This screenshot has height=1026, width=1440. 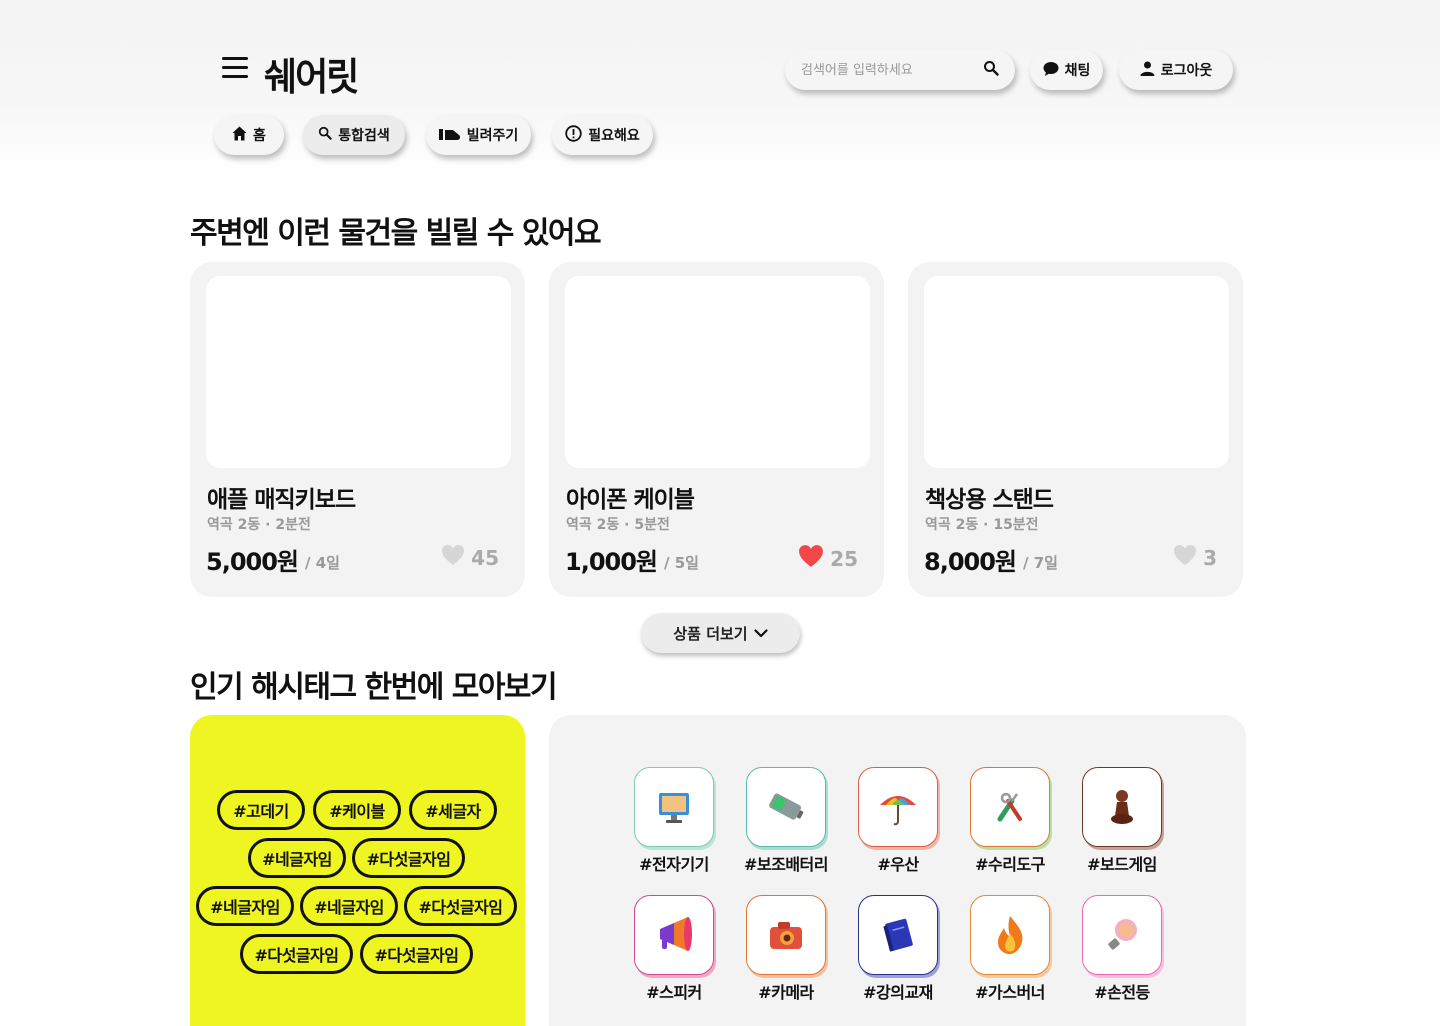 I want to click on product-period: / 5일, so click(x=681, y=563).